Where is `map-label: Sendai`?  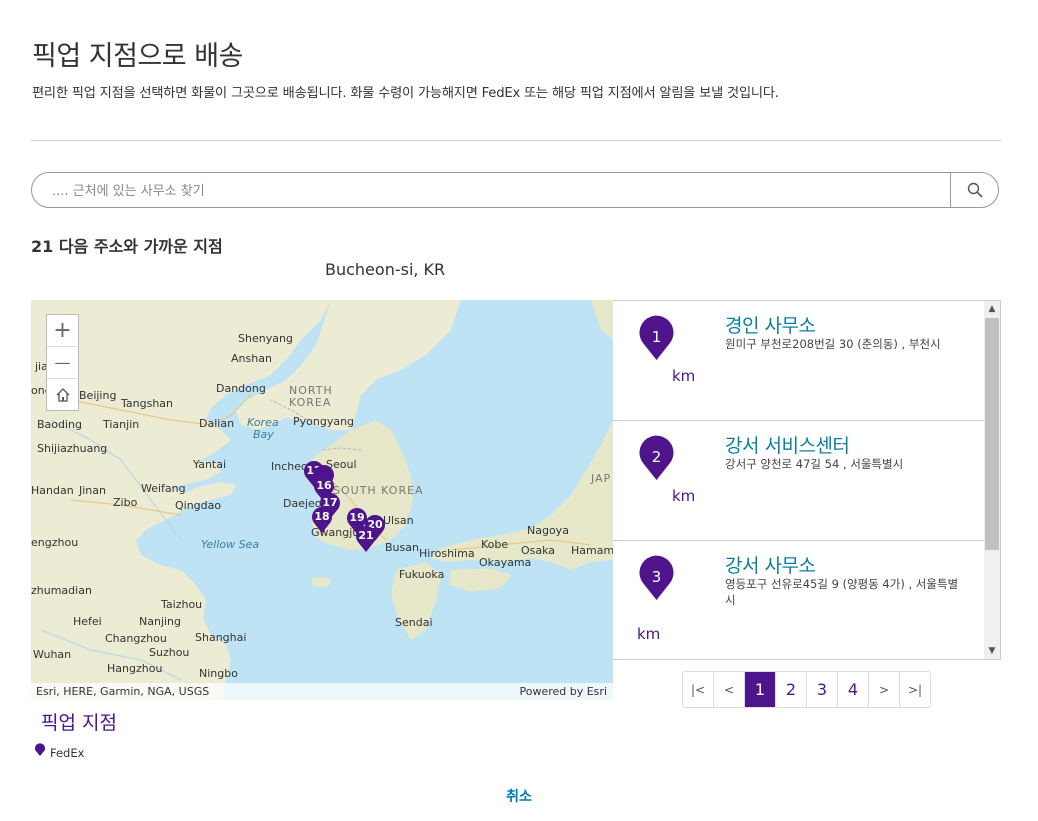 map-label: Sendai is located at coordinates (414, 622).